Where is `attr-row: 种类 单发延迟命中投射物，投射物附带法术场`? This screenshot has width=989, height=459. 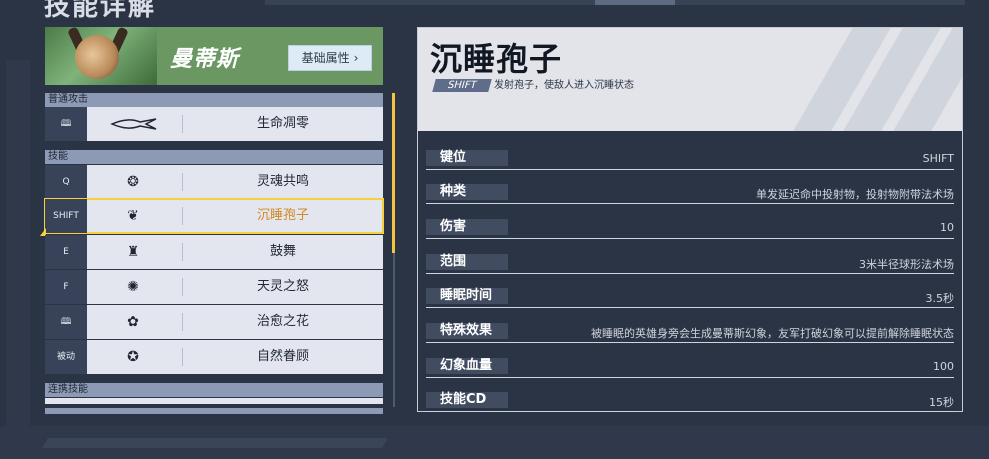
attr-row: 种类 单发延迟命中投射物，投射物附带法术场 is located at coordinates (690, 197).